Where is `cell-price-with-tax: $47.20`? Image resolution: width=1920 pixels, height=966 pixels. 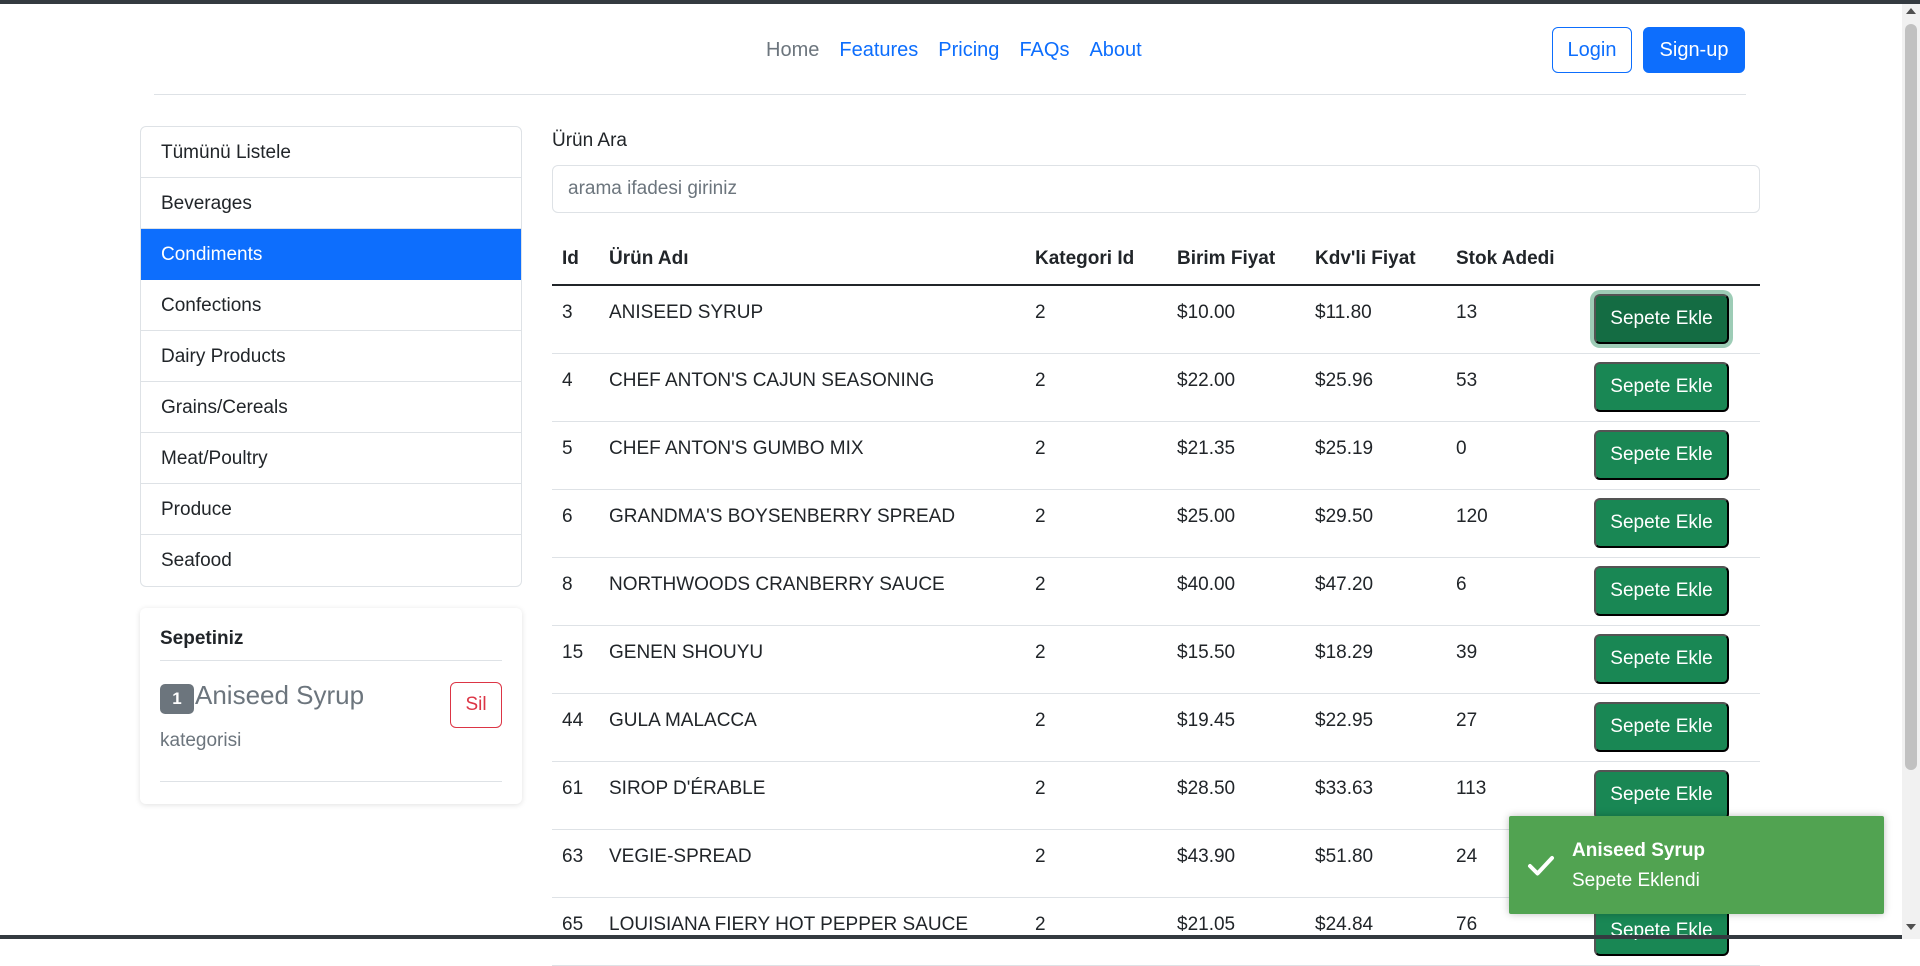 cell-price-with-tax: $47.20 is located at coordinates (1344, 584).